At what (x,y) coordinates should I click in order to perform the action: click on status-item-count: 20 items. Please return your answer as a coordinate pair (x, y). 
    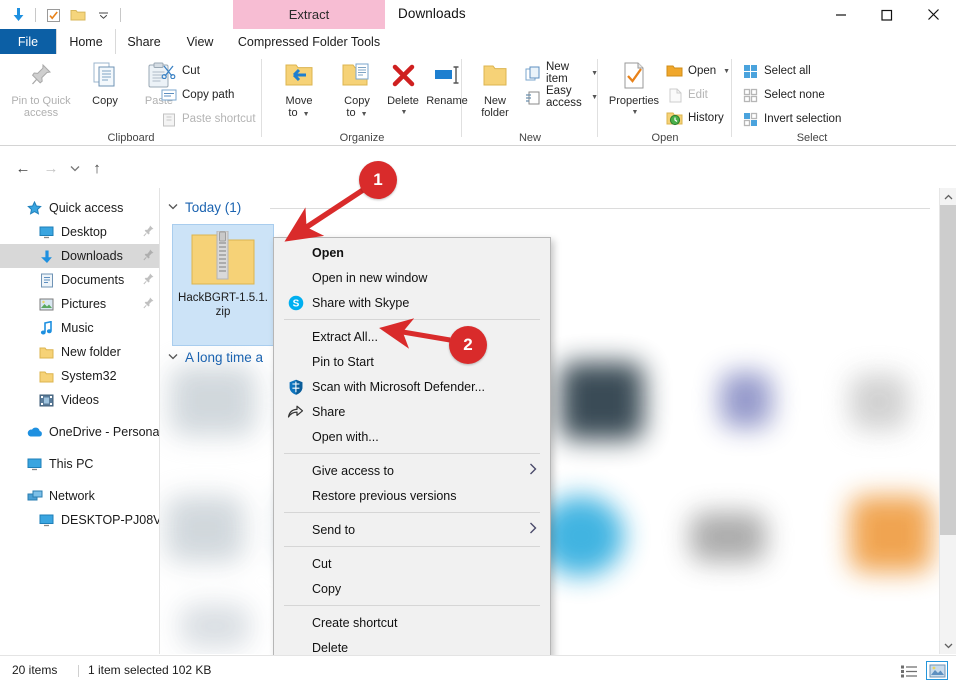
    Looking at the image, I should click on (35, 670).